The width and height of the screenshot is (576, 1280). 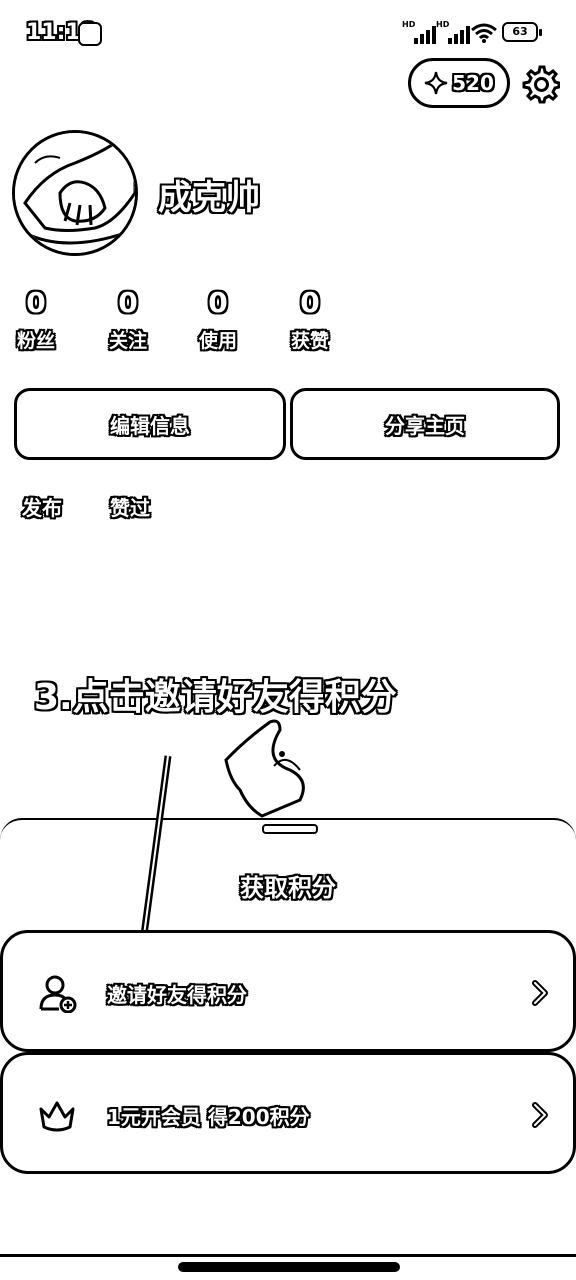 I want to click on add-user-icon, so click(x=58, y=994).